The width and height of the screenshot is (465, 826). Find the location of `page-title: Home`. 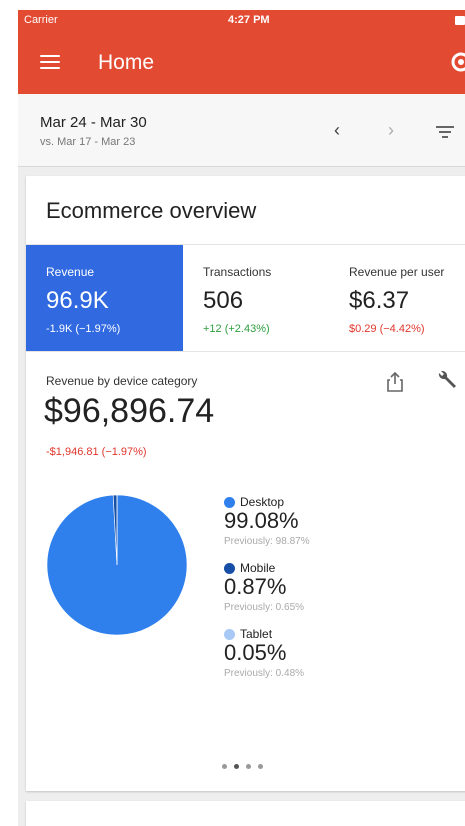

page-title: Home is located at coordinates (126, 62).